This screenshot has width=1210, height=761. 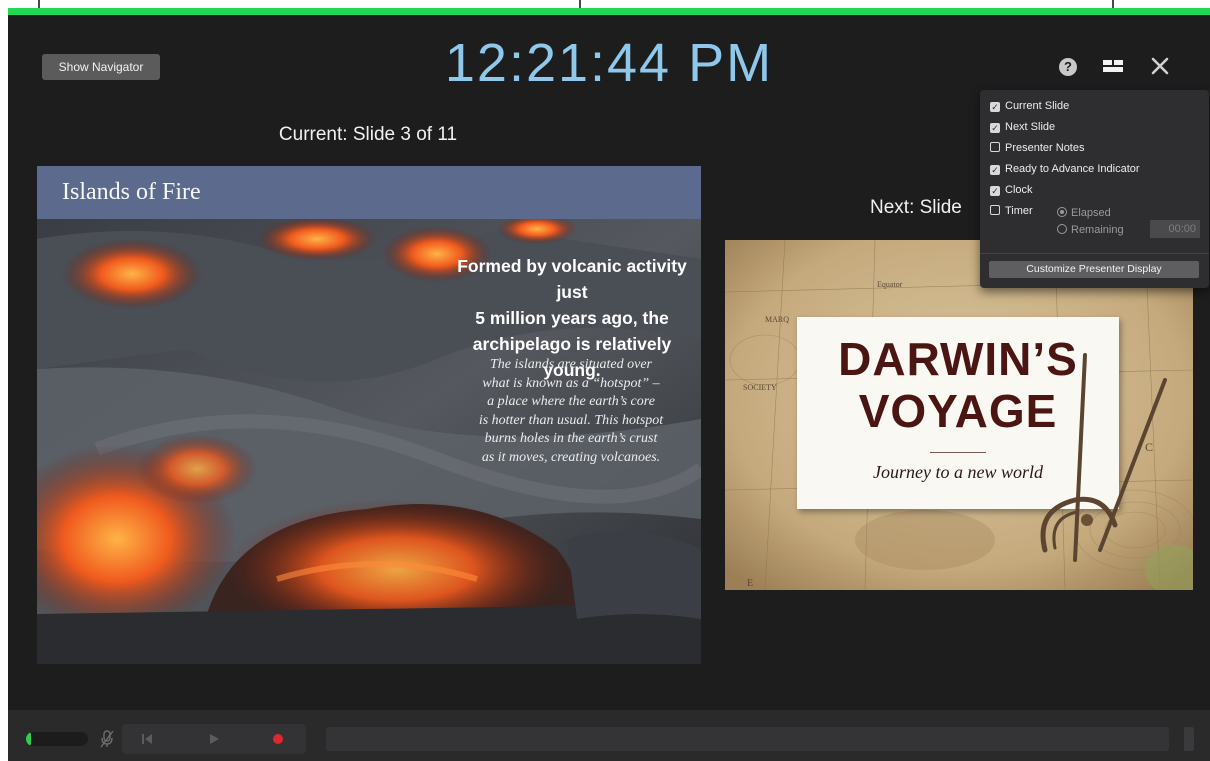 What do you see at coordinates (572, 279) in the screenshot?
I see `slide-heading-line: Formed by volcanic activity just` at bounding box center [572, 279].